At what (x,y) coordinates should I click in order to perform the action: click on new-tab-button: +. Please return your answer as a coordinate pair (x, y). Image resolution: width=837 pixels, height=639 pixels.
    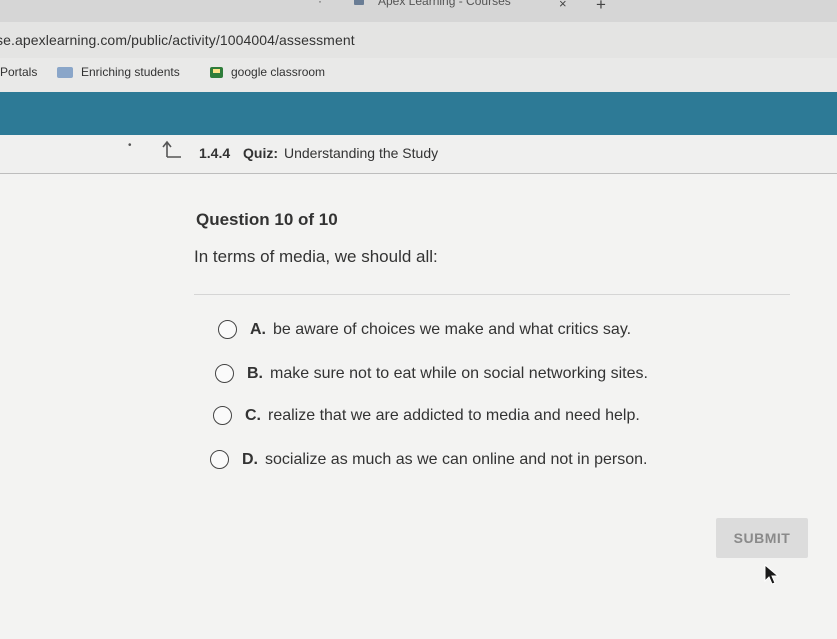
    Looking at the image, I should click on (601, 7).